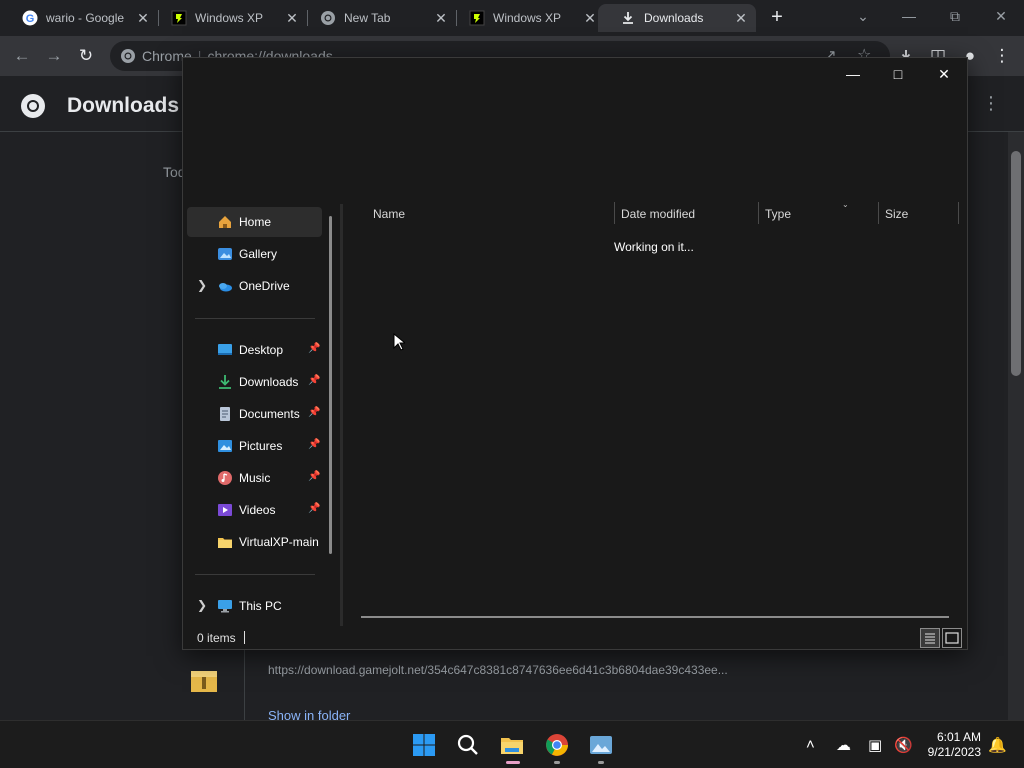 This screenshot has height=768, width=1024. What do you see at coordinates (601, 745) in the screenshot?
I see `photos-app-icon` at bounding box center [601, 745].